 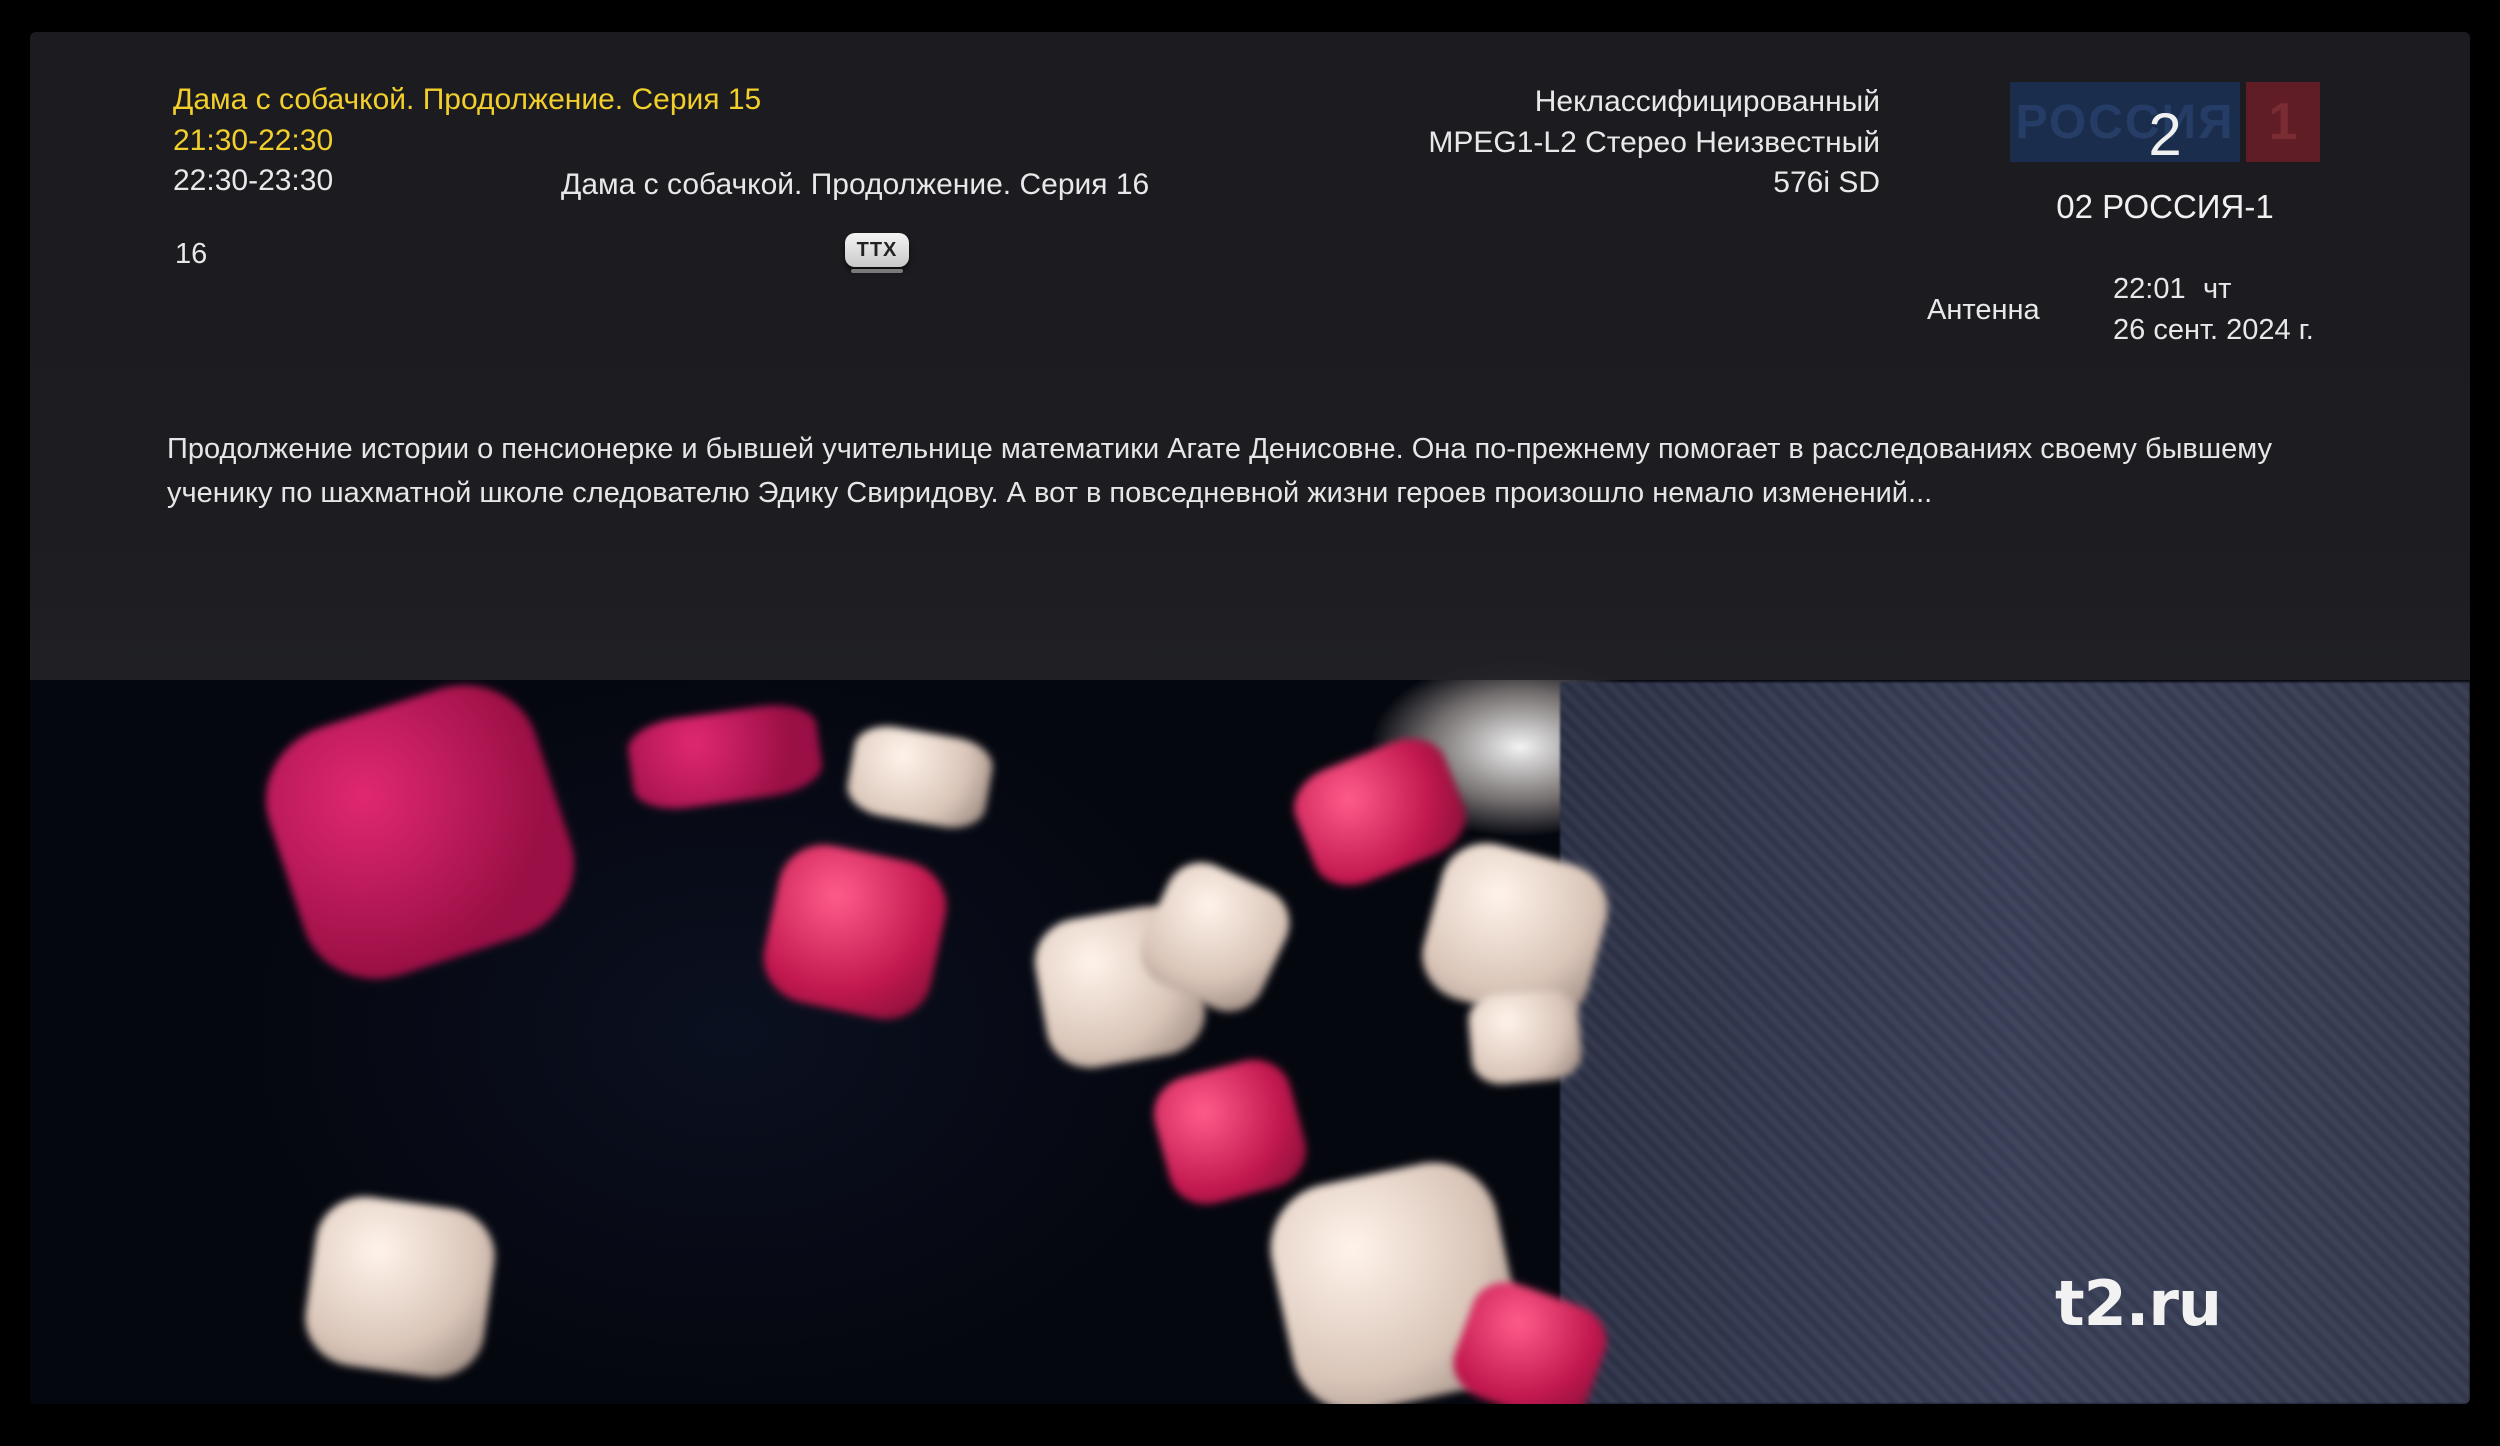 What do you see at coordinates (253, 140) in the screenshot?
I see `current-program-time: 21:30-22:30` at bounding box center [253, 140].